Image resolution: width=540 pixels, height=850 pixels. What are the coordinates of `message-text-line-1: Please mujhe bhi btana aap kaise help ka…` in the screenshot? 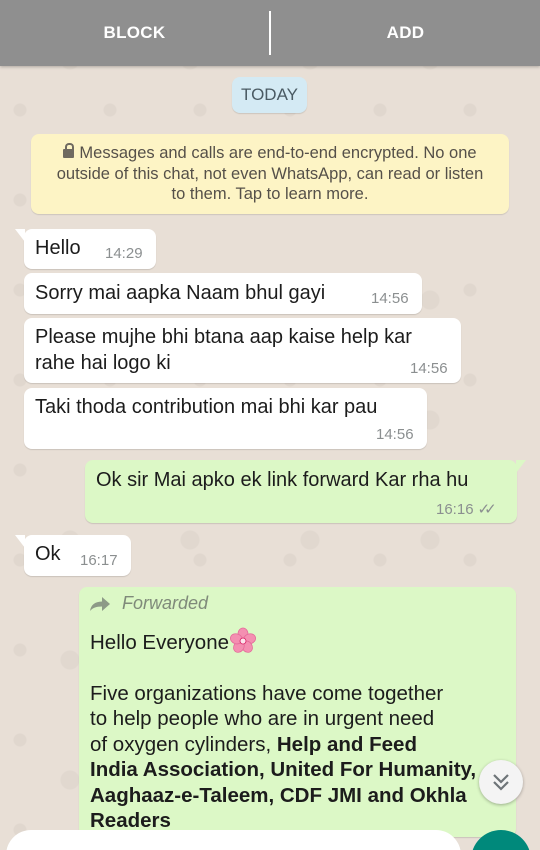 It's located at (223, 337).